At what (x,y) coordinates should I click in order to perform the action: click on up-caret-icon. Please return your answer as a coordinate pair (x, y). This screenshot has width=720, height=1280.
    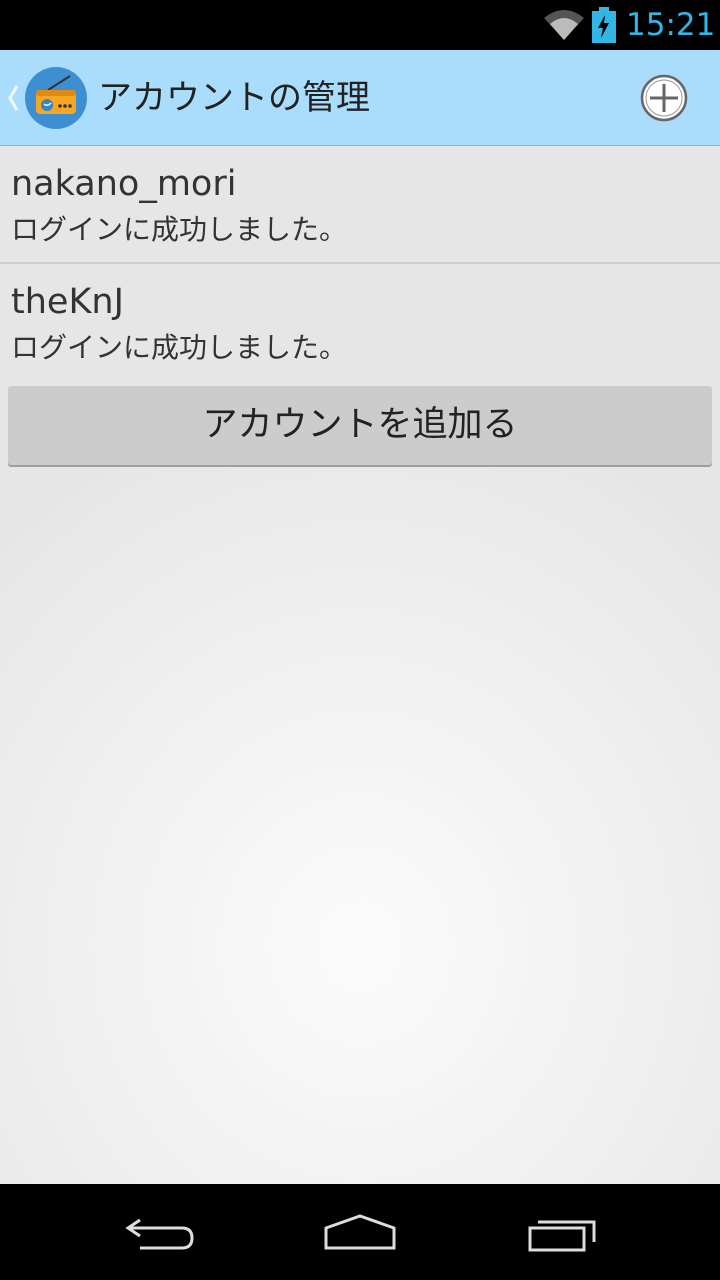
    Looking at the image, I should click on (13, 98).